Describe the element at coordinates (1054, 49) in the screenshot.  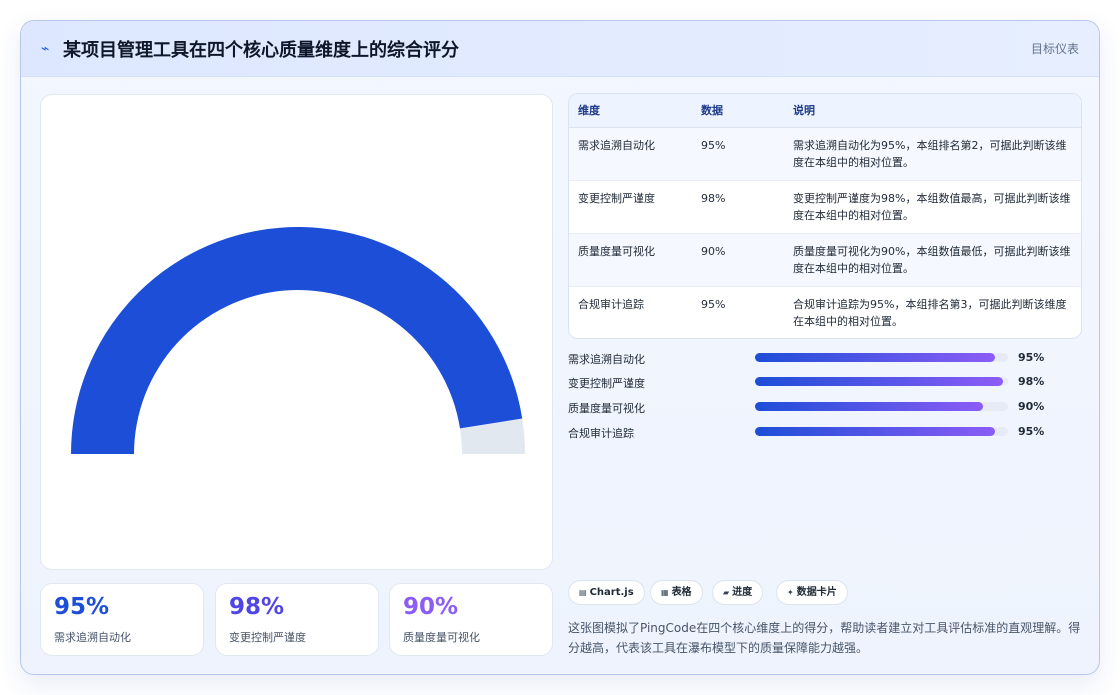
I see `header-tag: 目标仪表` at that location.